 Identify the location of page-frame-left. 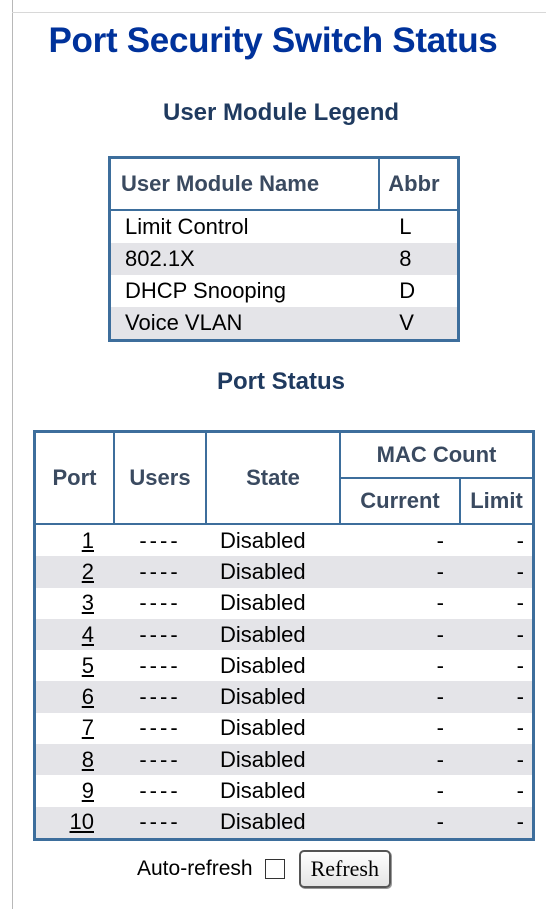
(12, 454).